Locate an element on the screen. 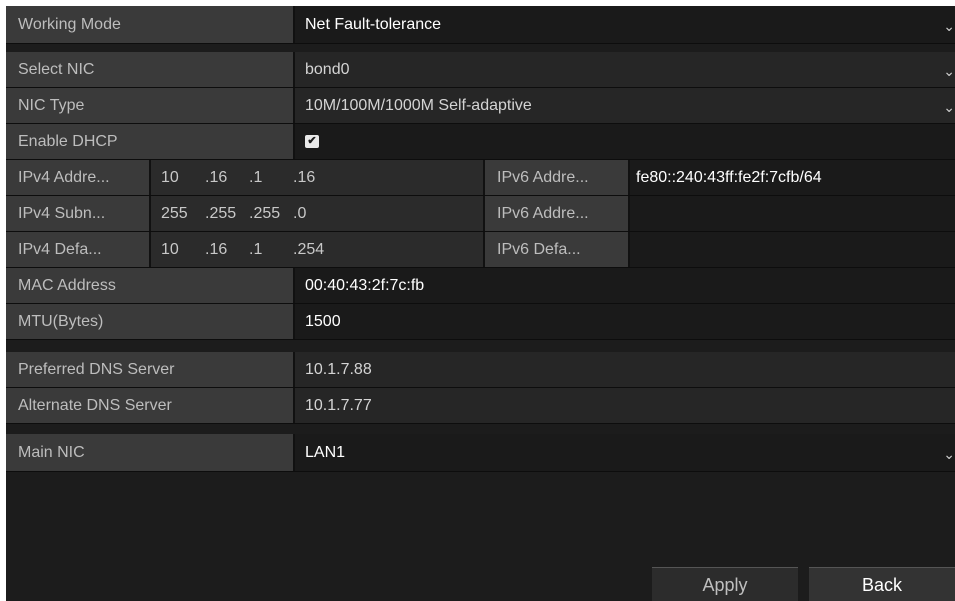 The image size is (955, 601). mac-address-label: MAC Address is located at coordinates (150, 285).